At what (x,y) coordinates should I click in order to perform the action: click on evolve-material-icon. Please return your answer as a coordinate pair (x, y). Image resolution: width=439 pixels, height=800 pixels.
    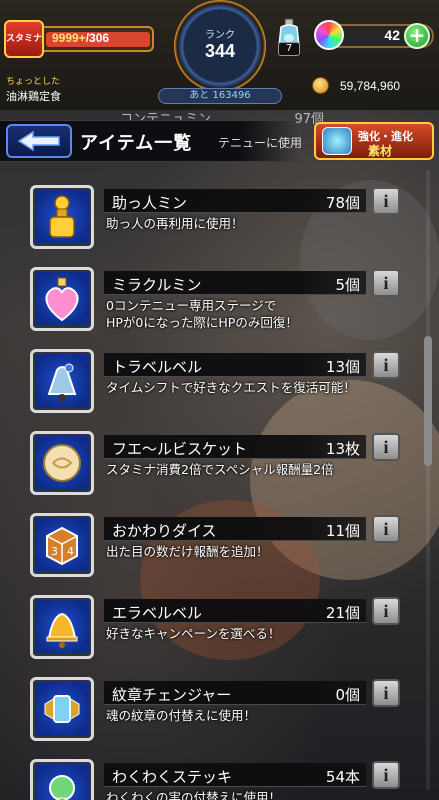
    Looking at the image, I should click on (337, 141).